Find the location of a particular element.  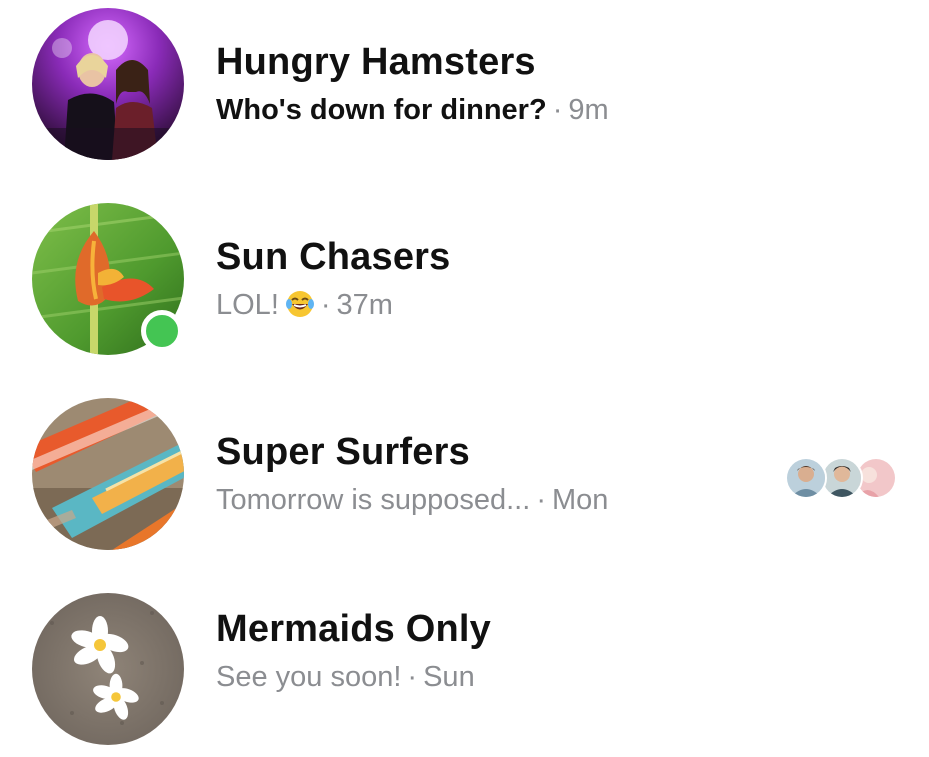

laughing-tears-emoji-icon is located at coordinates (299, 304).